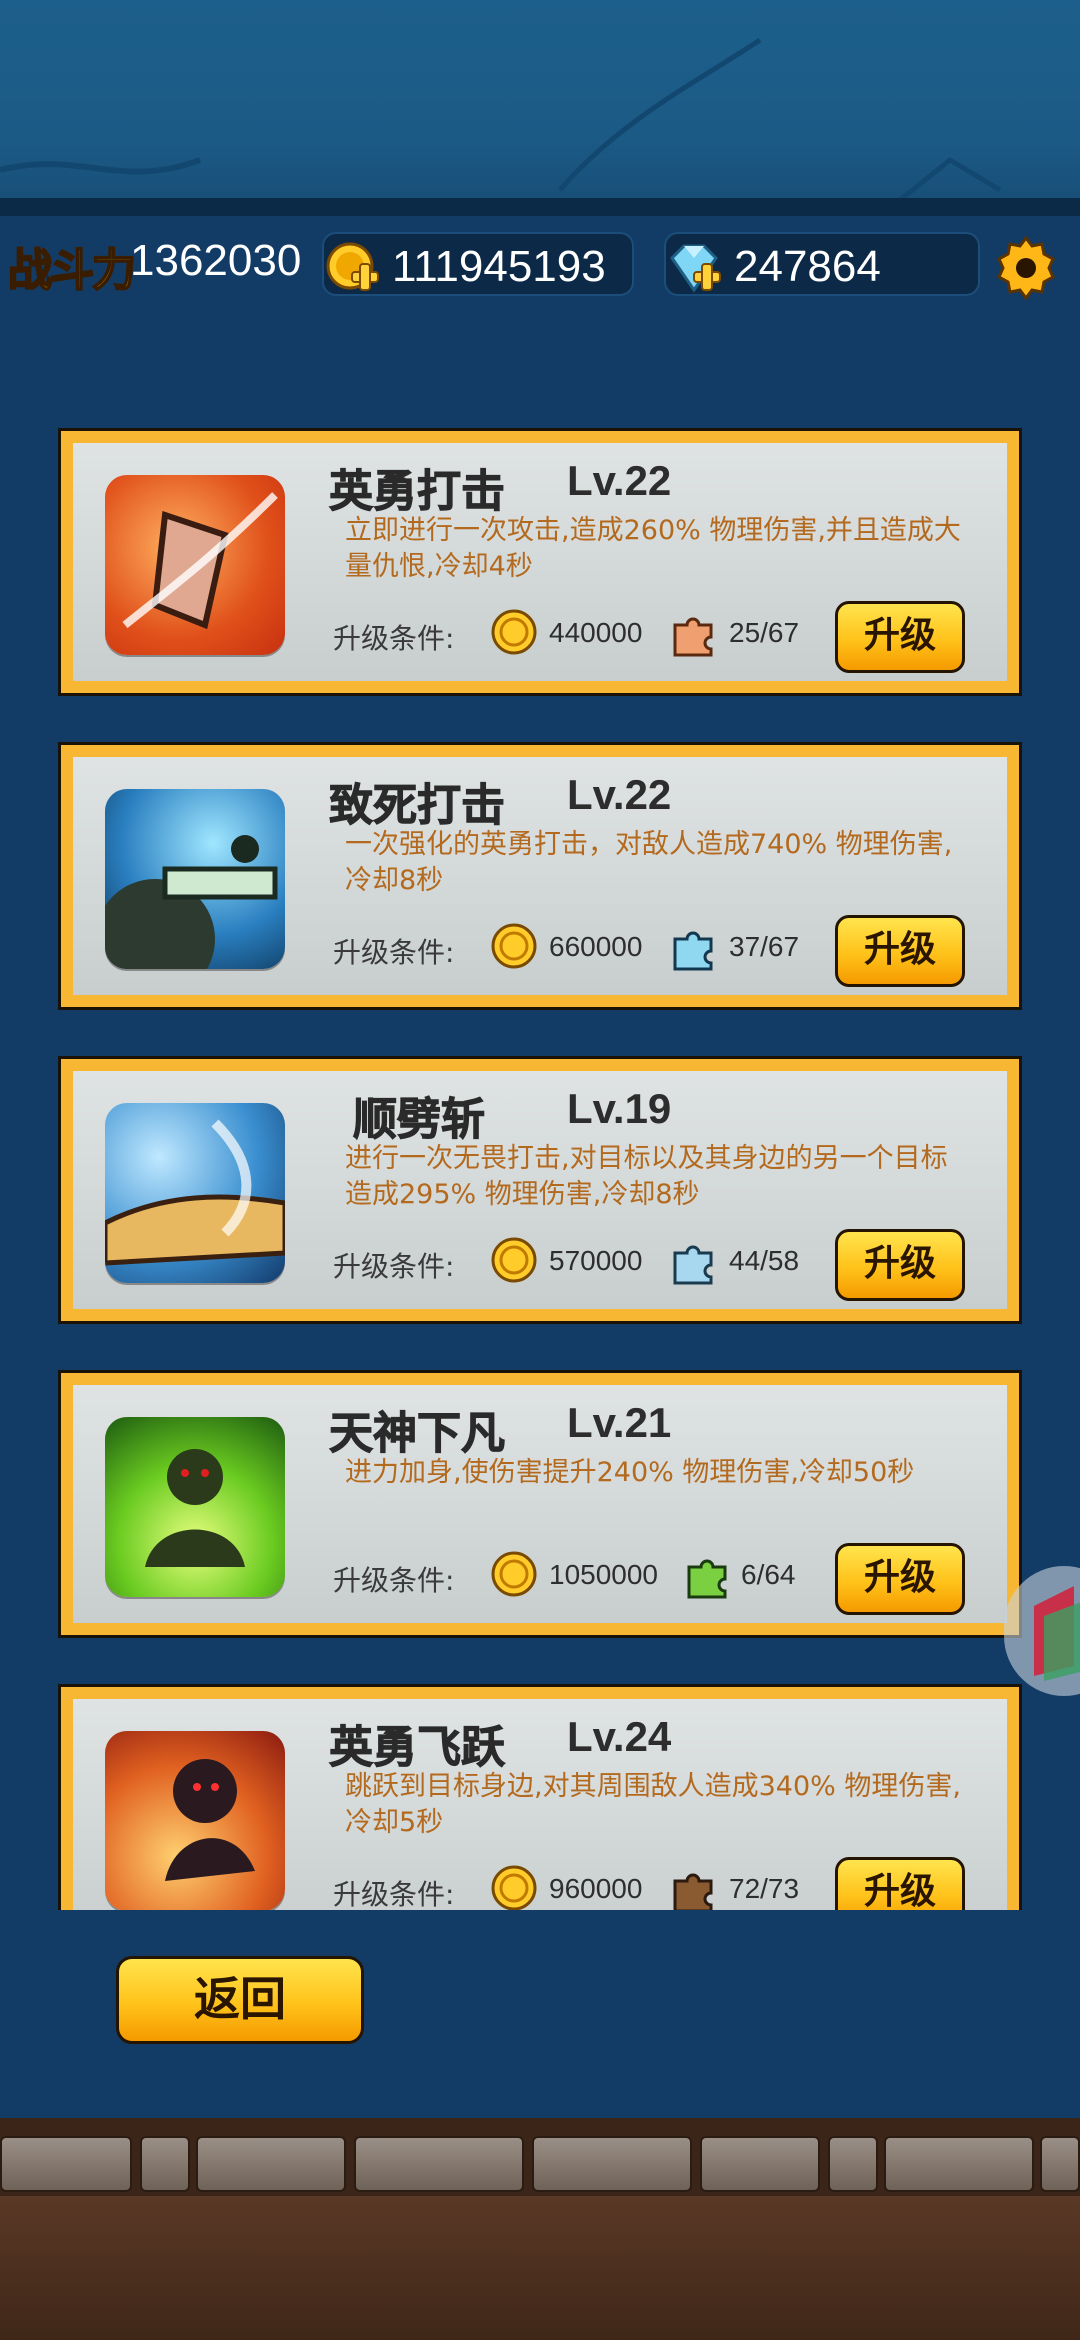  What do you see at coordinates (540, 207) in the screenshot?
I see `top-divider` at bounding box center [540, 207].